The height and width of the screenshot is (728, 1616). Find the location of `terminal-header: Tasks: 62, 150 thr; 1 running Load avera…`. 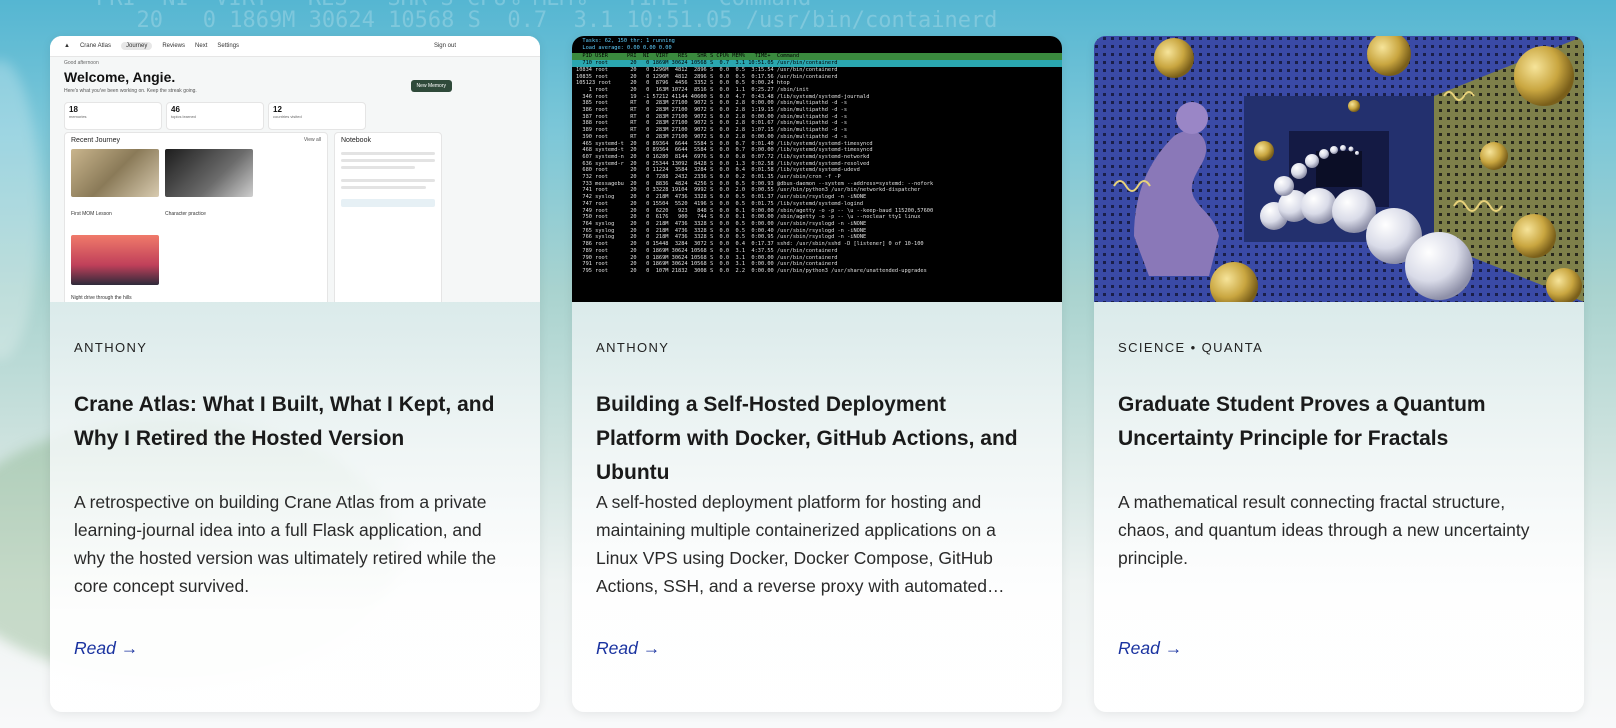

terminal-header: Tasks: 62, 150 thr; 1 running Load avera… is located at coordinates (628, 44).